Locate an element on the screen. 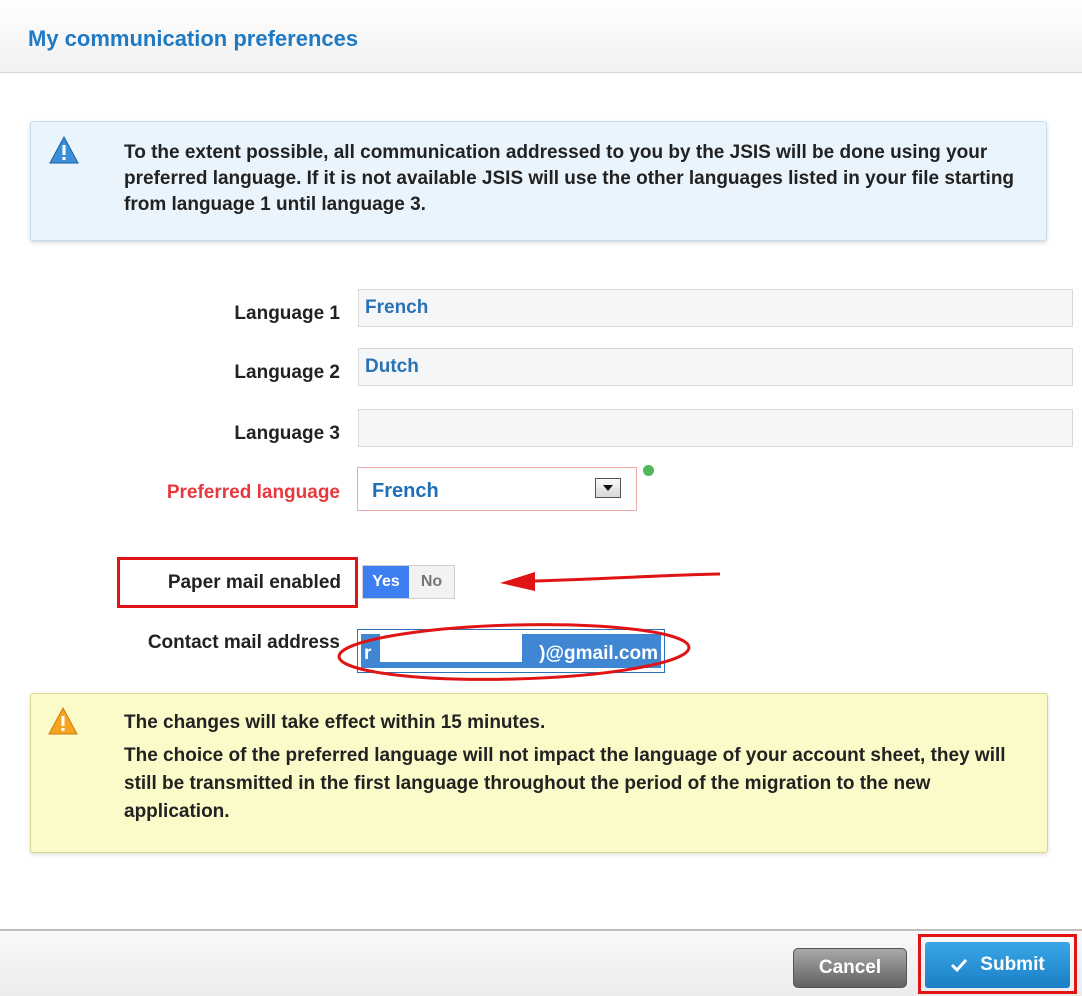 This screenshot has height=996, width=1082. checkmark-icon is located at coordinates (959, 965).